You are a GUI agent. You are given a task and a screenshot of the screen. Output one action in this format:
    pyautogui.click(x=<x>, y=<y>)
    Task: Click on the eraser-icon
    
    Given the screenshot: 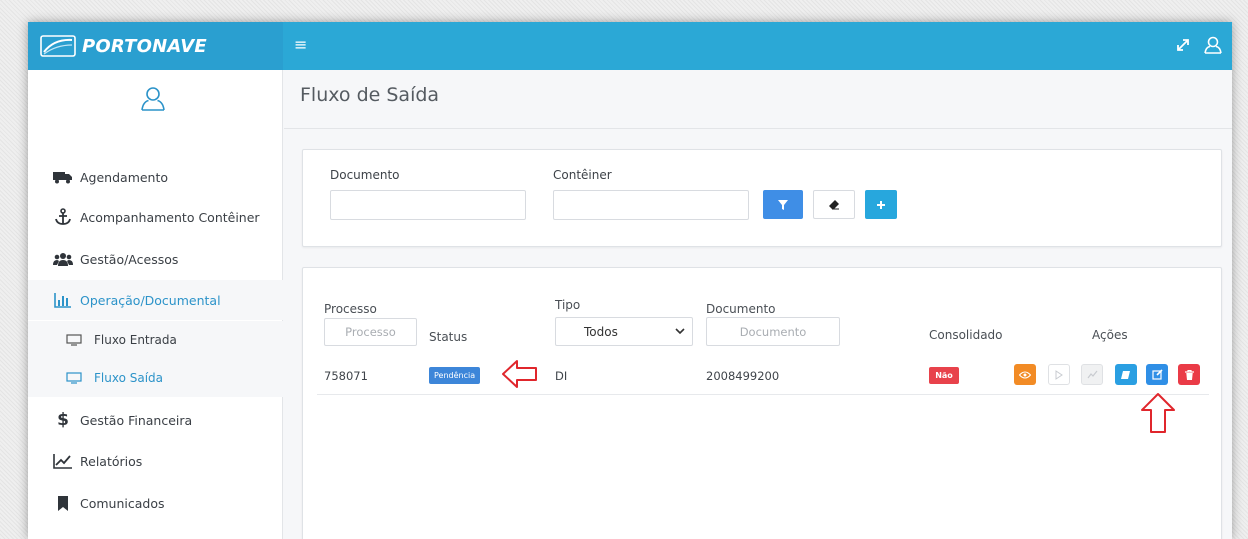 What is the action you would take?
    pyautogui.click(x=834, y=204)
    